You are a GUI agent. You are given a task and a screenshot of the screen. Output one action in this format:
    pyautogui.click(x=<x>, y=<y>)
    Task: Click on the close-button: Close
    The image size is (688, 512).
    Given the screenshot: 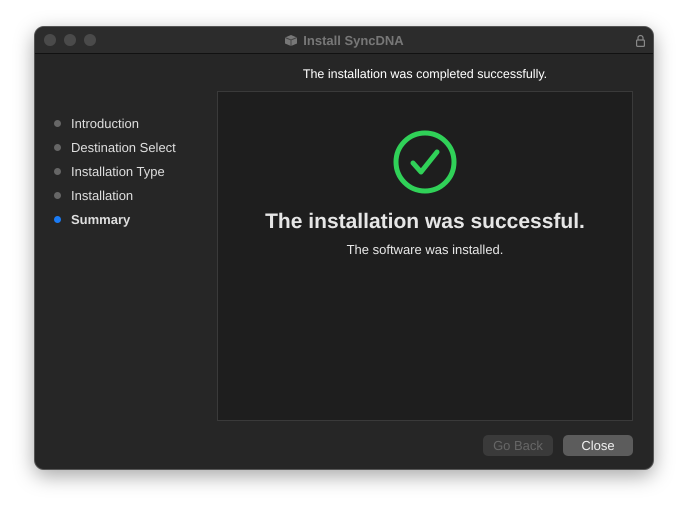 What is the action you would take?
    pyautogui.click(x=598, y=445)
    